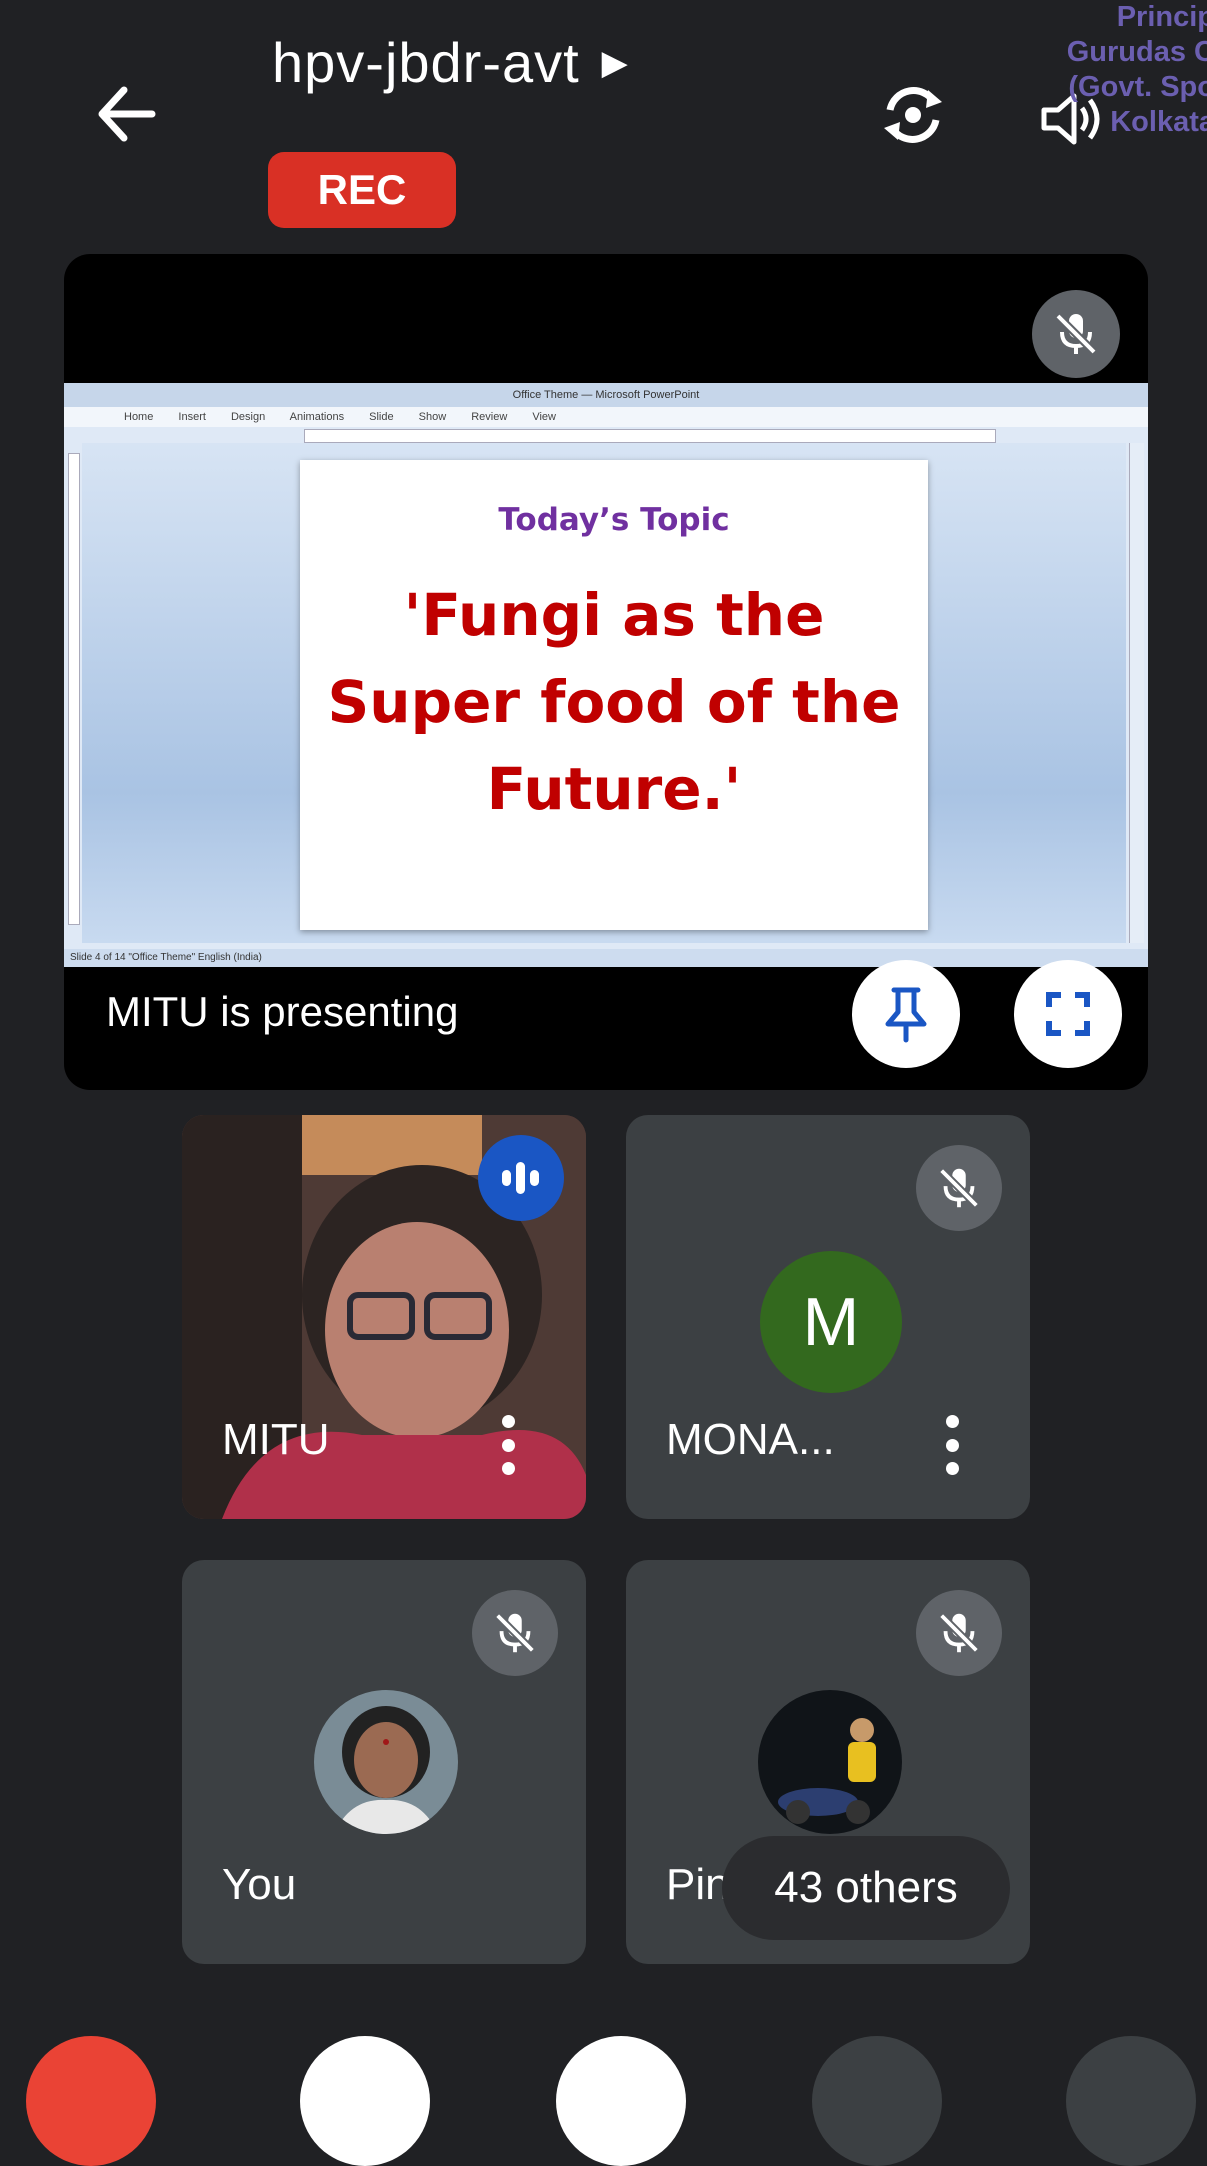 The height and width of the screenshot is (2166, 1207). Describe the element at coordinates (384, 1317) in the screenshot. I see `participant-tile-mitu: MITU` at that location.